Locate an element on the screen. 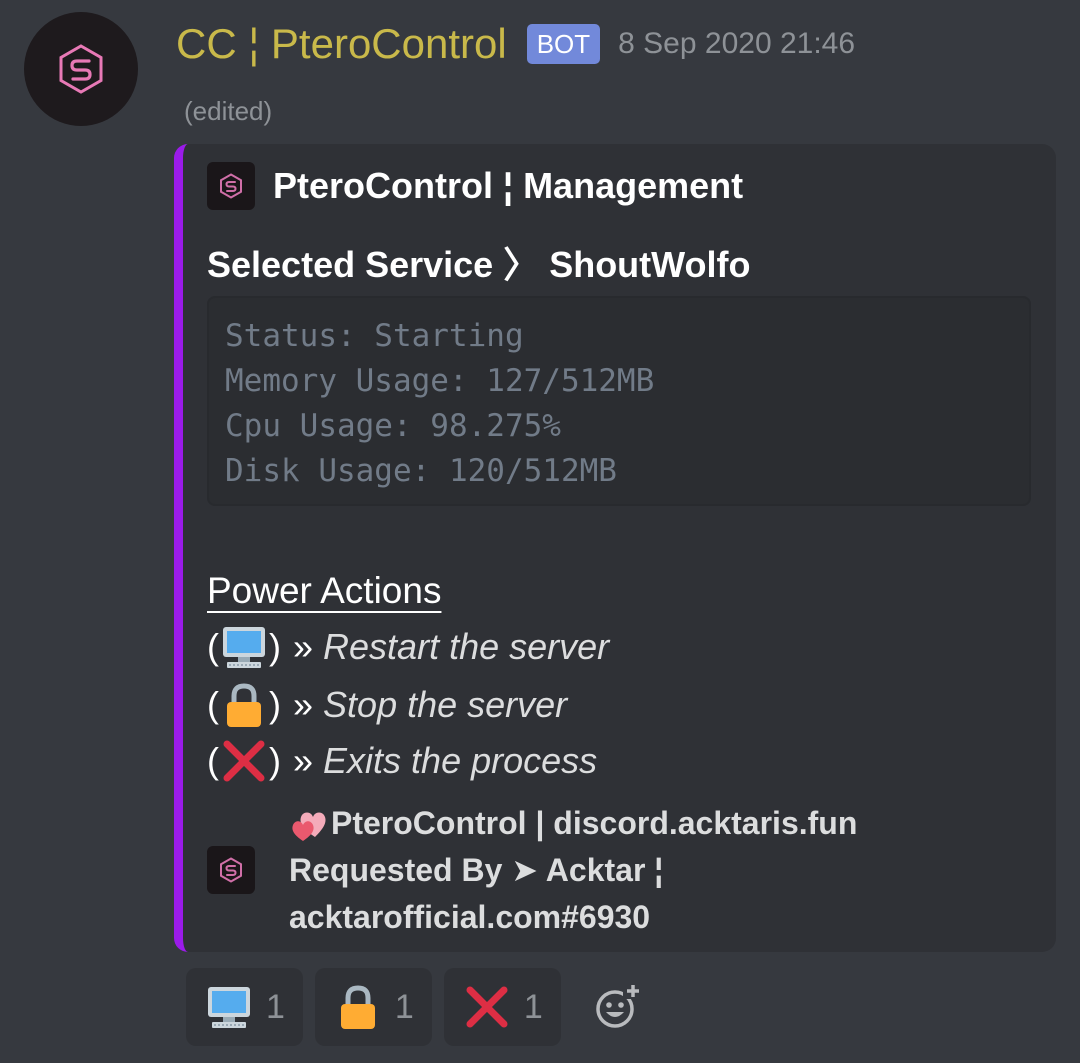 This screenshot has width=1080, height=1063. message-header: CC ¦ PteroControl BOT 8 Sep 2020 21:46 is located at coordinates (515, 44).